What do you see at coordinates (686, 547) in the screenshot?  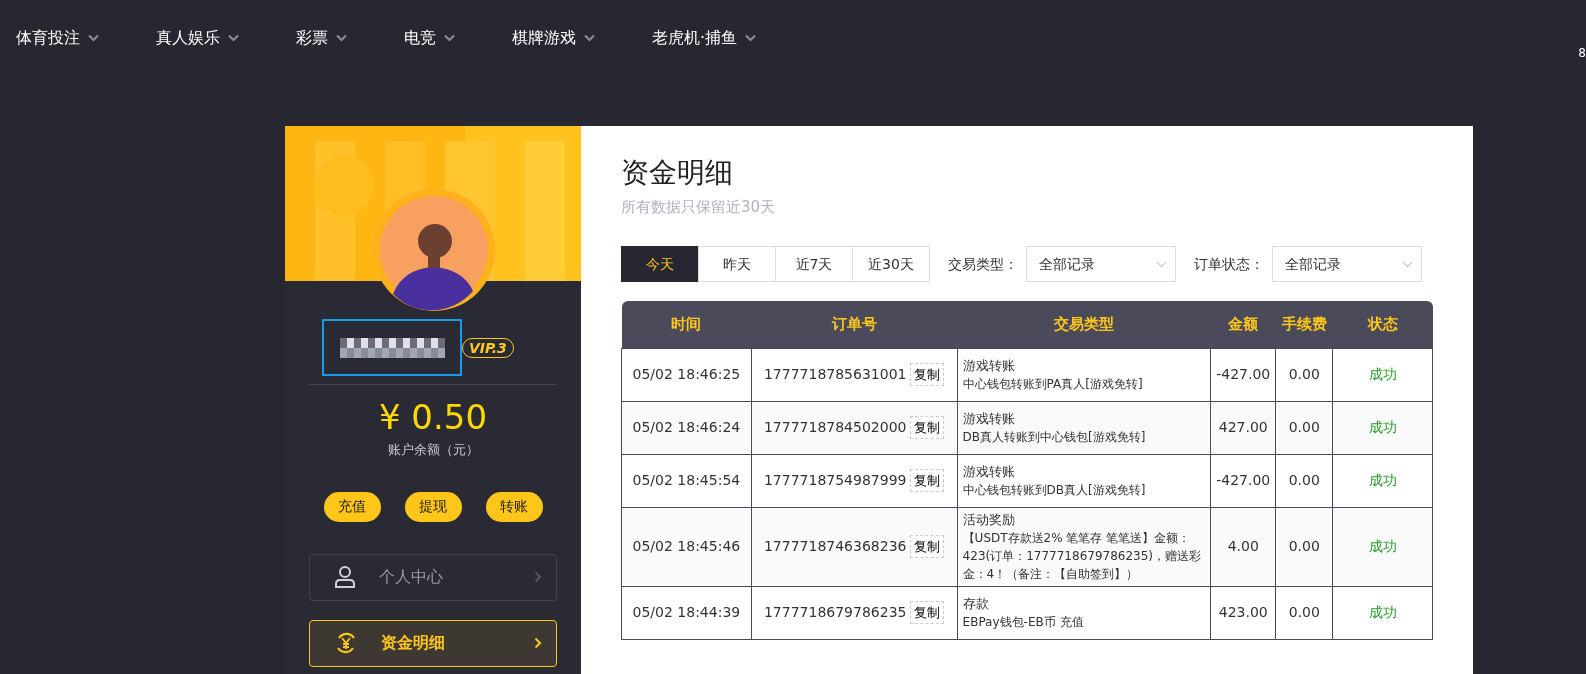 I see `table-cell: 05/02 18:45:46` at bounding box center [686, 547].